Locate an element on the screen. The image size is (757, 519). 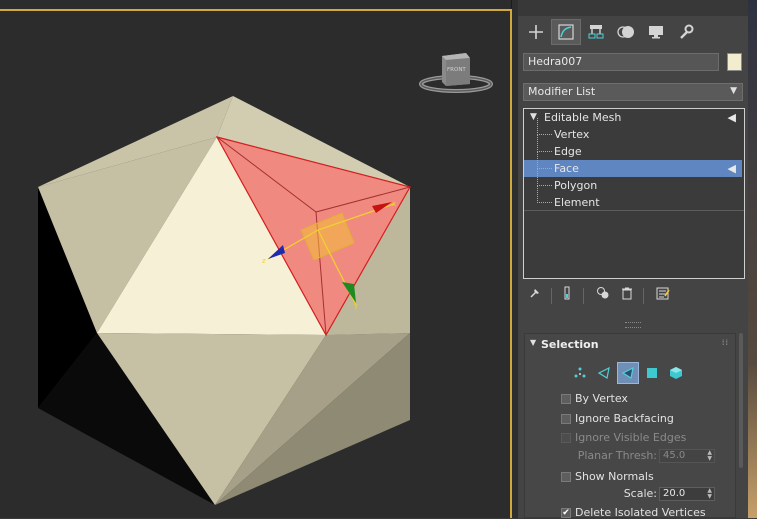
plus-icon is located at coordinates (536, 32).